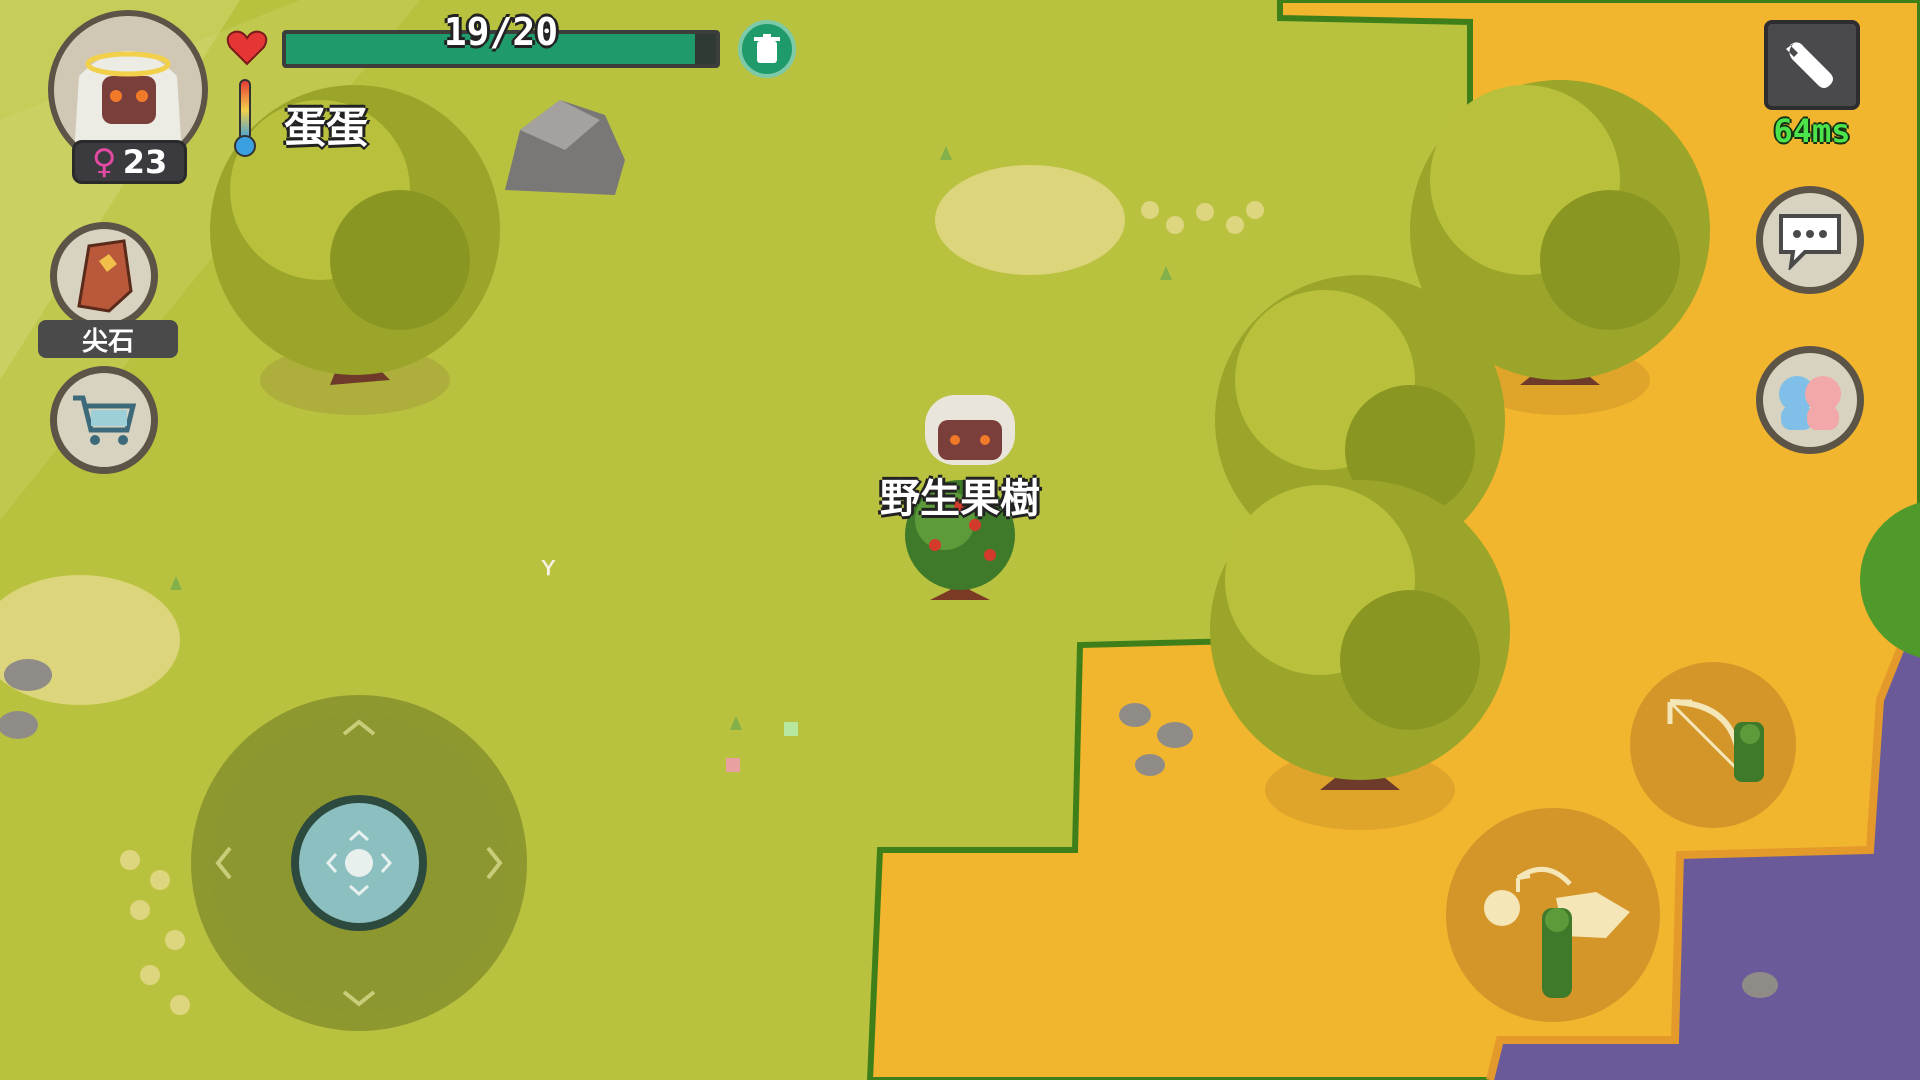 Image resolution: width=1920 pixels, height=1080 pixels. I want to click on joystick-knob, so click(359, 863).